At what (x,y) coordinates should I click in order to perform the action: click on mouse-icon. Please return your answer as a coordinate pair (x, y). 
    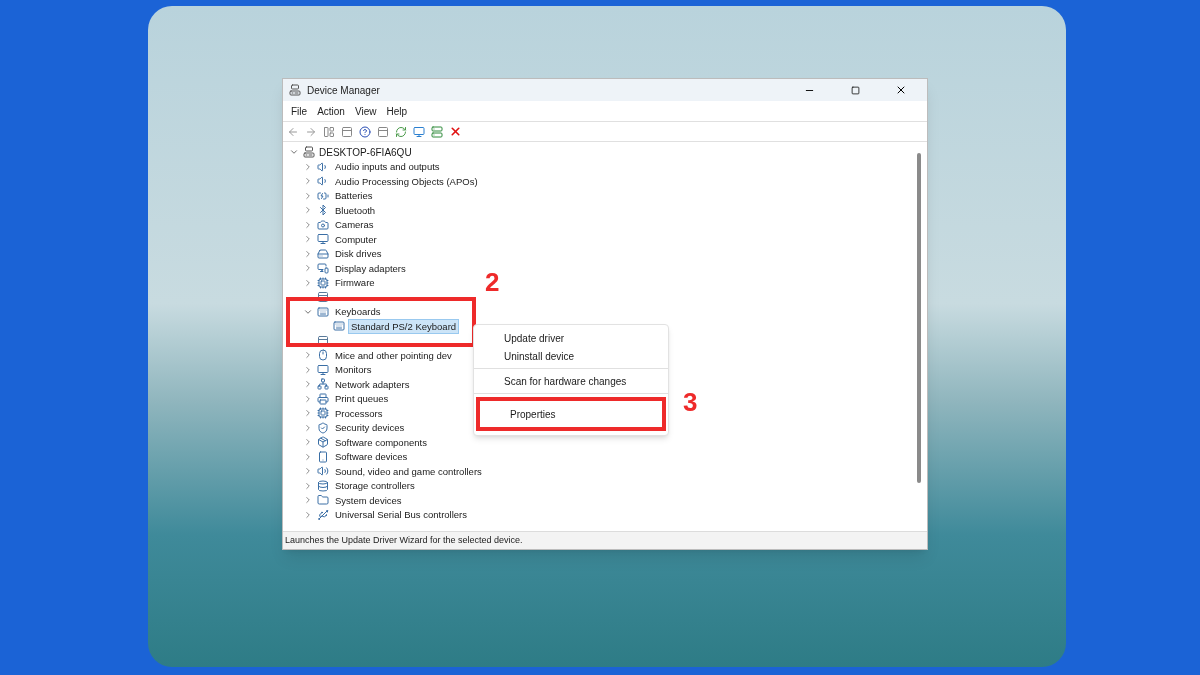
    Looking at the image, I should click on (323, 355).